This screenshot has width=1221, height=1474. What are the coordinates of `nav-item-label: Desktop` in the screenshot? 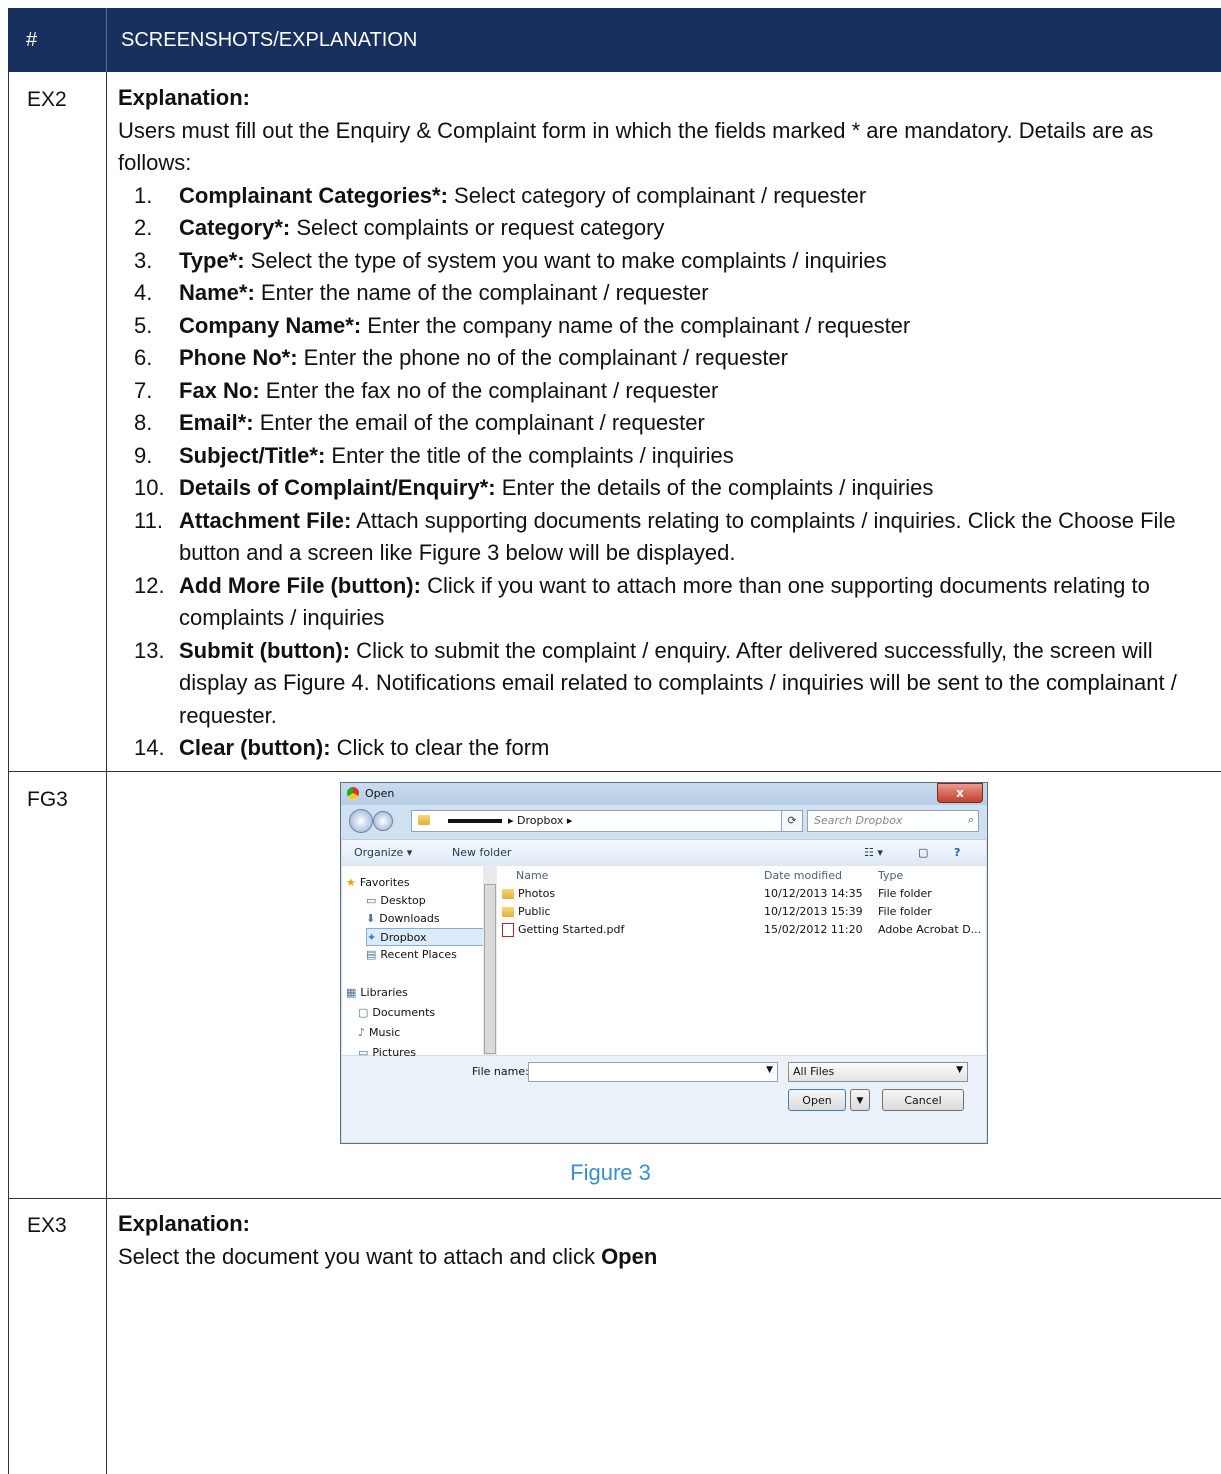 It's located at (403, 900).